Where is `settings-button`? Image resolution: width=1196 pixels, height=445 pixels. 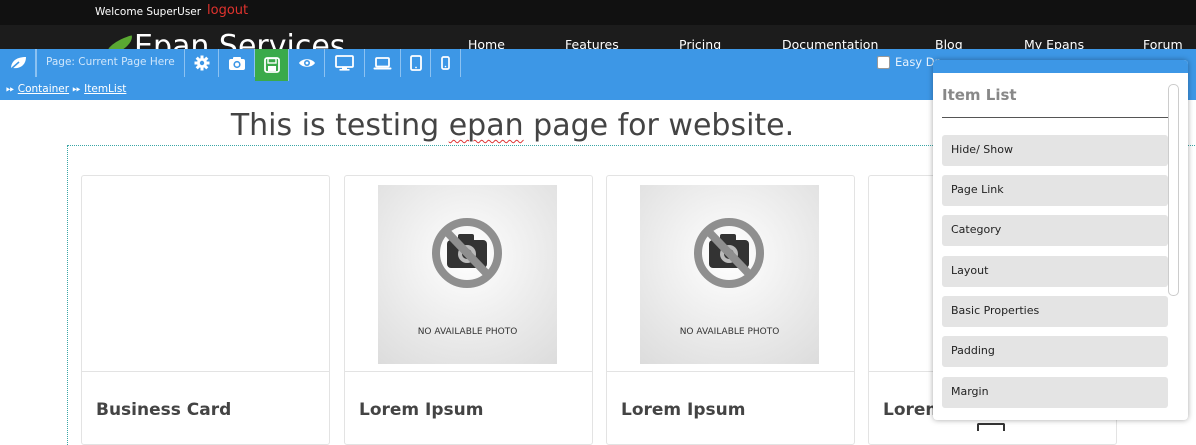
settings-button is located at coordinates (202, 63).